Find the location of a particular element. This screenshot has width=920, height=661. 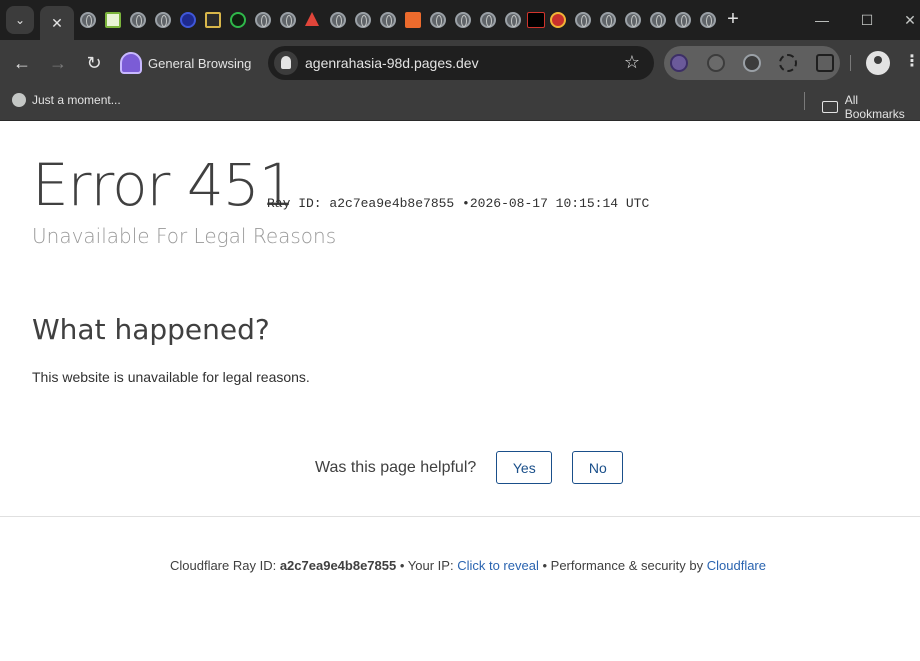

profile-ghost-icon is located at coordinates (131, 63).